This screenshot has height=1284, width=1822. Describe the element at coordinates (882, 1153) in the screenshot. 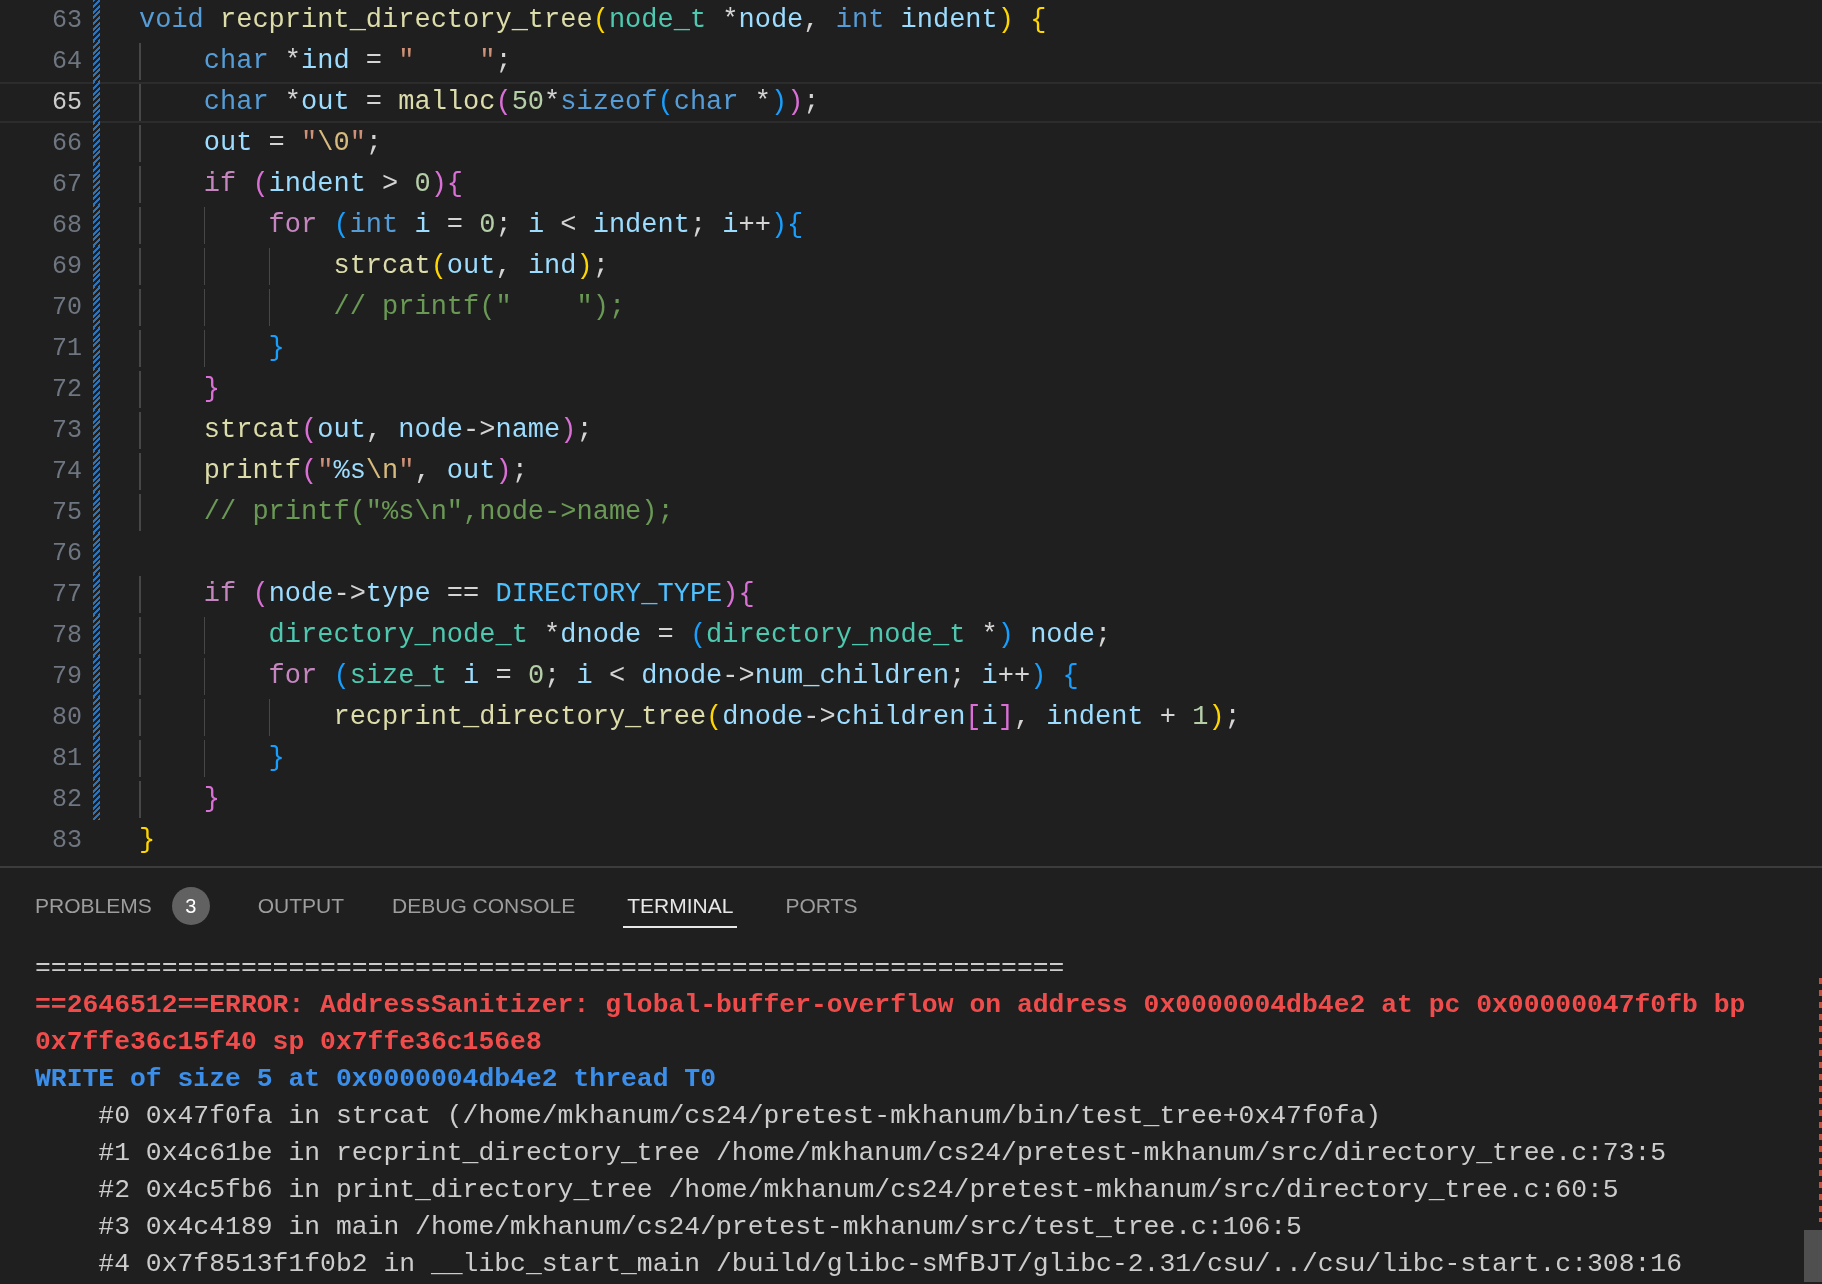

I see `terminal-line: #1 0x4c61be in recprint_directory_tree /home/mkhanum/cs24/pretest-mkhanum/src/directory_tree.c:73:5` at that location.